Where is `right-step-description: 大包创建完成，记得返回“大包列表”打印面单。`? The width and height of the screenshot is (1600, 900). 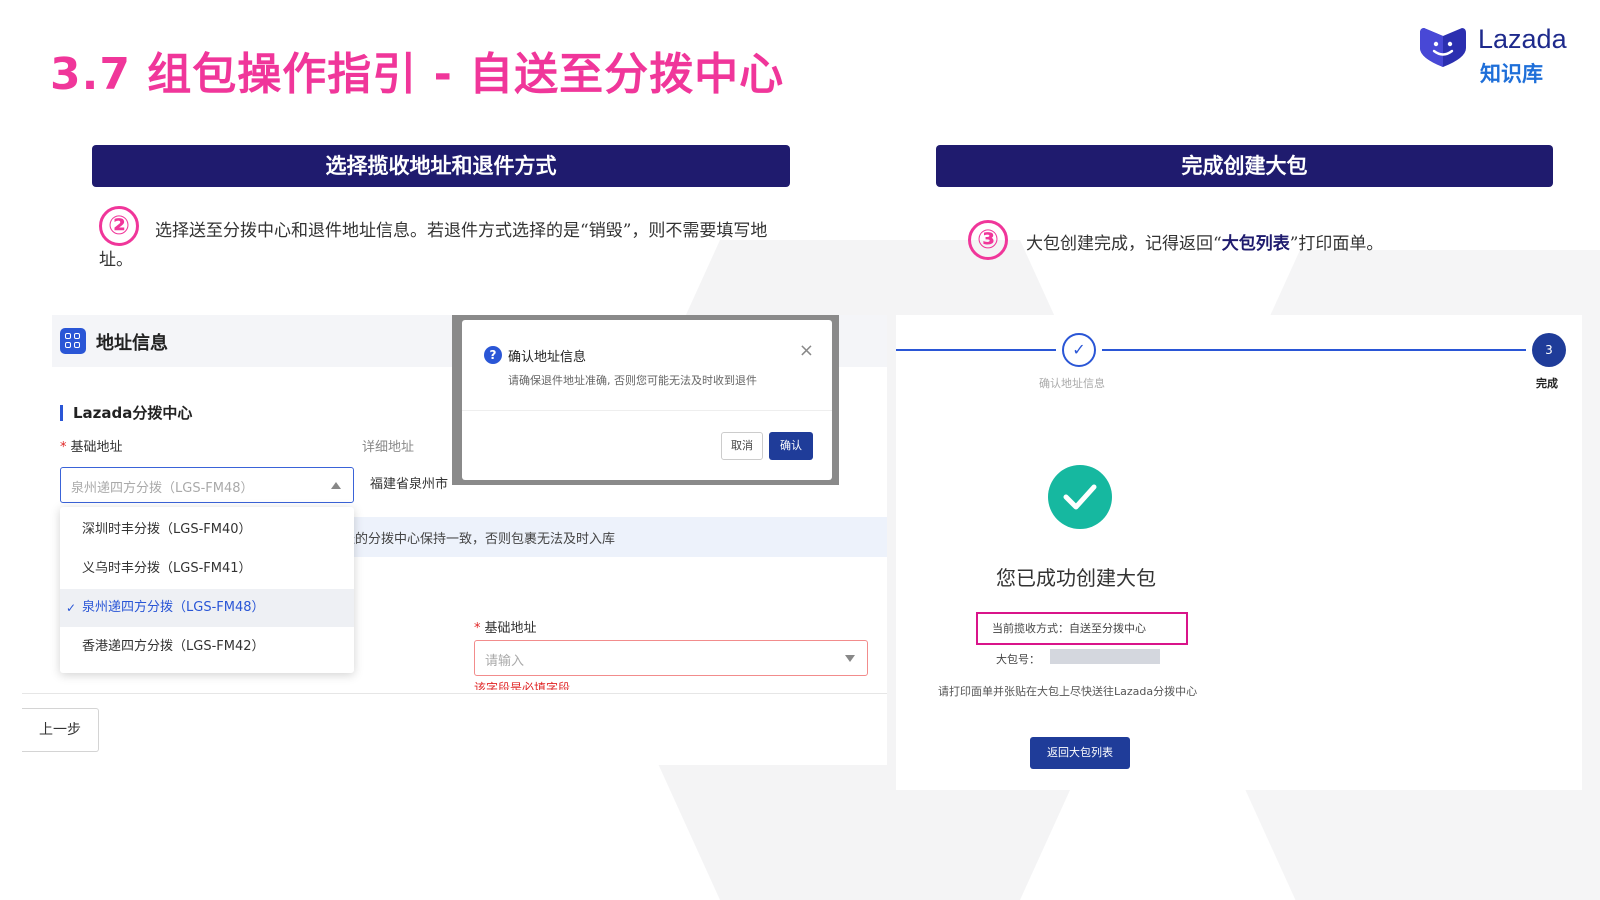
right-step-description: 大包创建完成，记得返回“大包列表”打印面单。 is located at coordinates (1205, 244).